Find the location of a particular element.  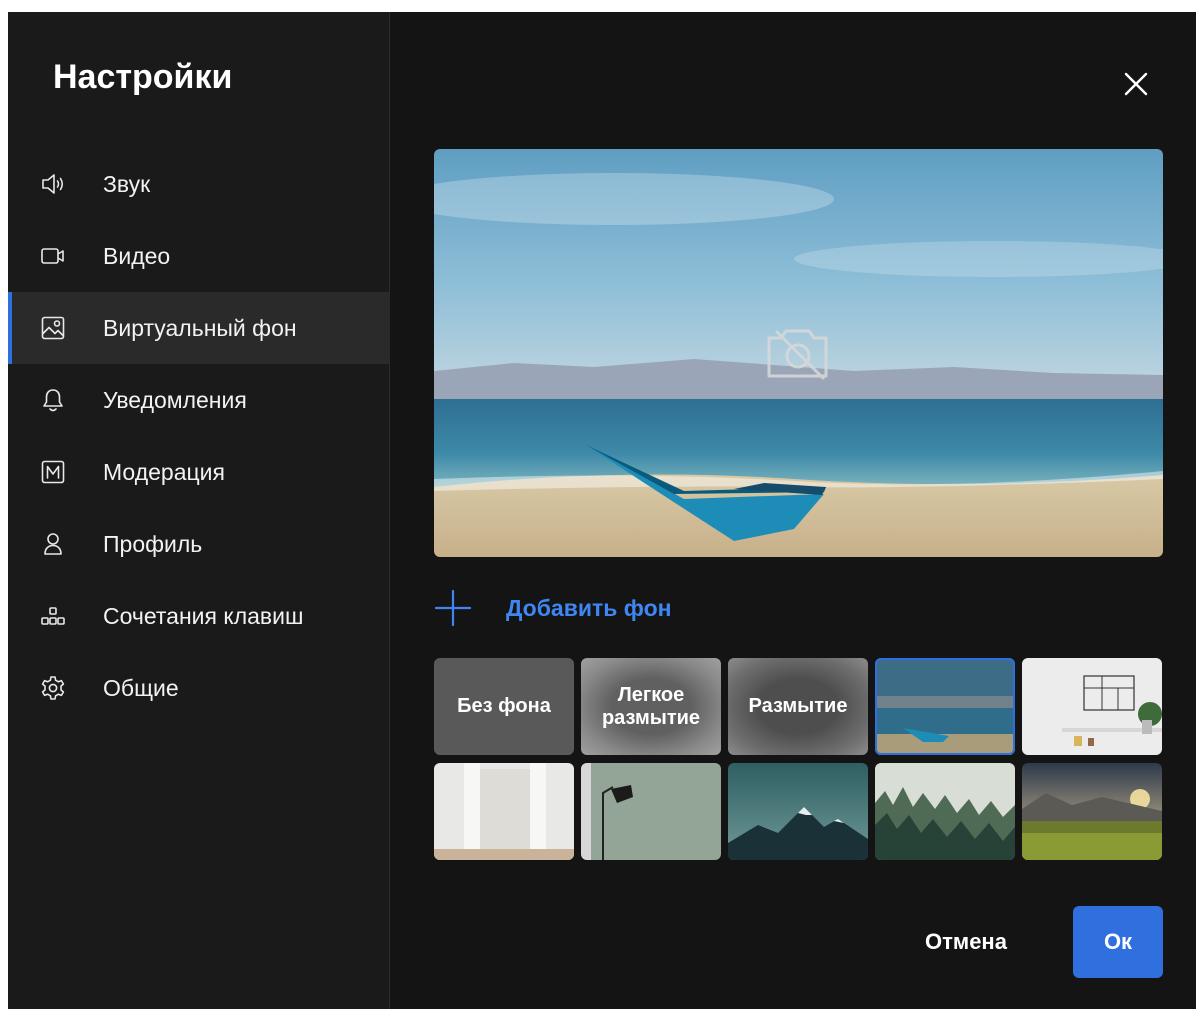

sidebar-item-label: Профиль is located at coordinates (153, 543).